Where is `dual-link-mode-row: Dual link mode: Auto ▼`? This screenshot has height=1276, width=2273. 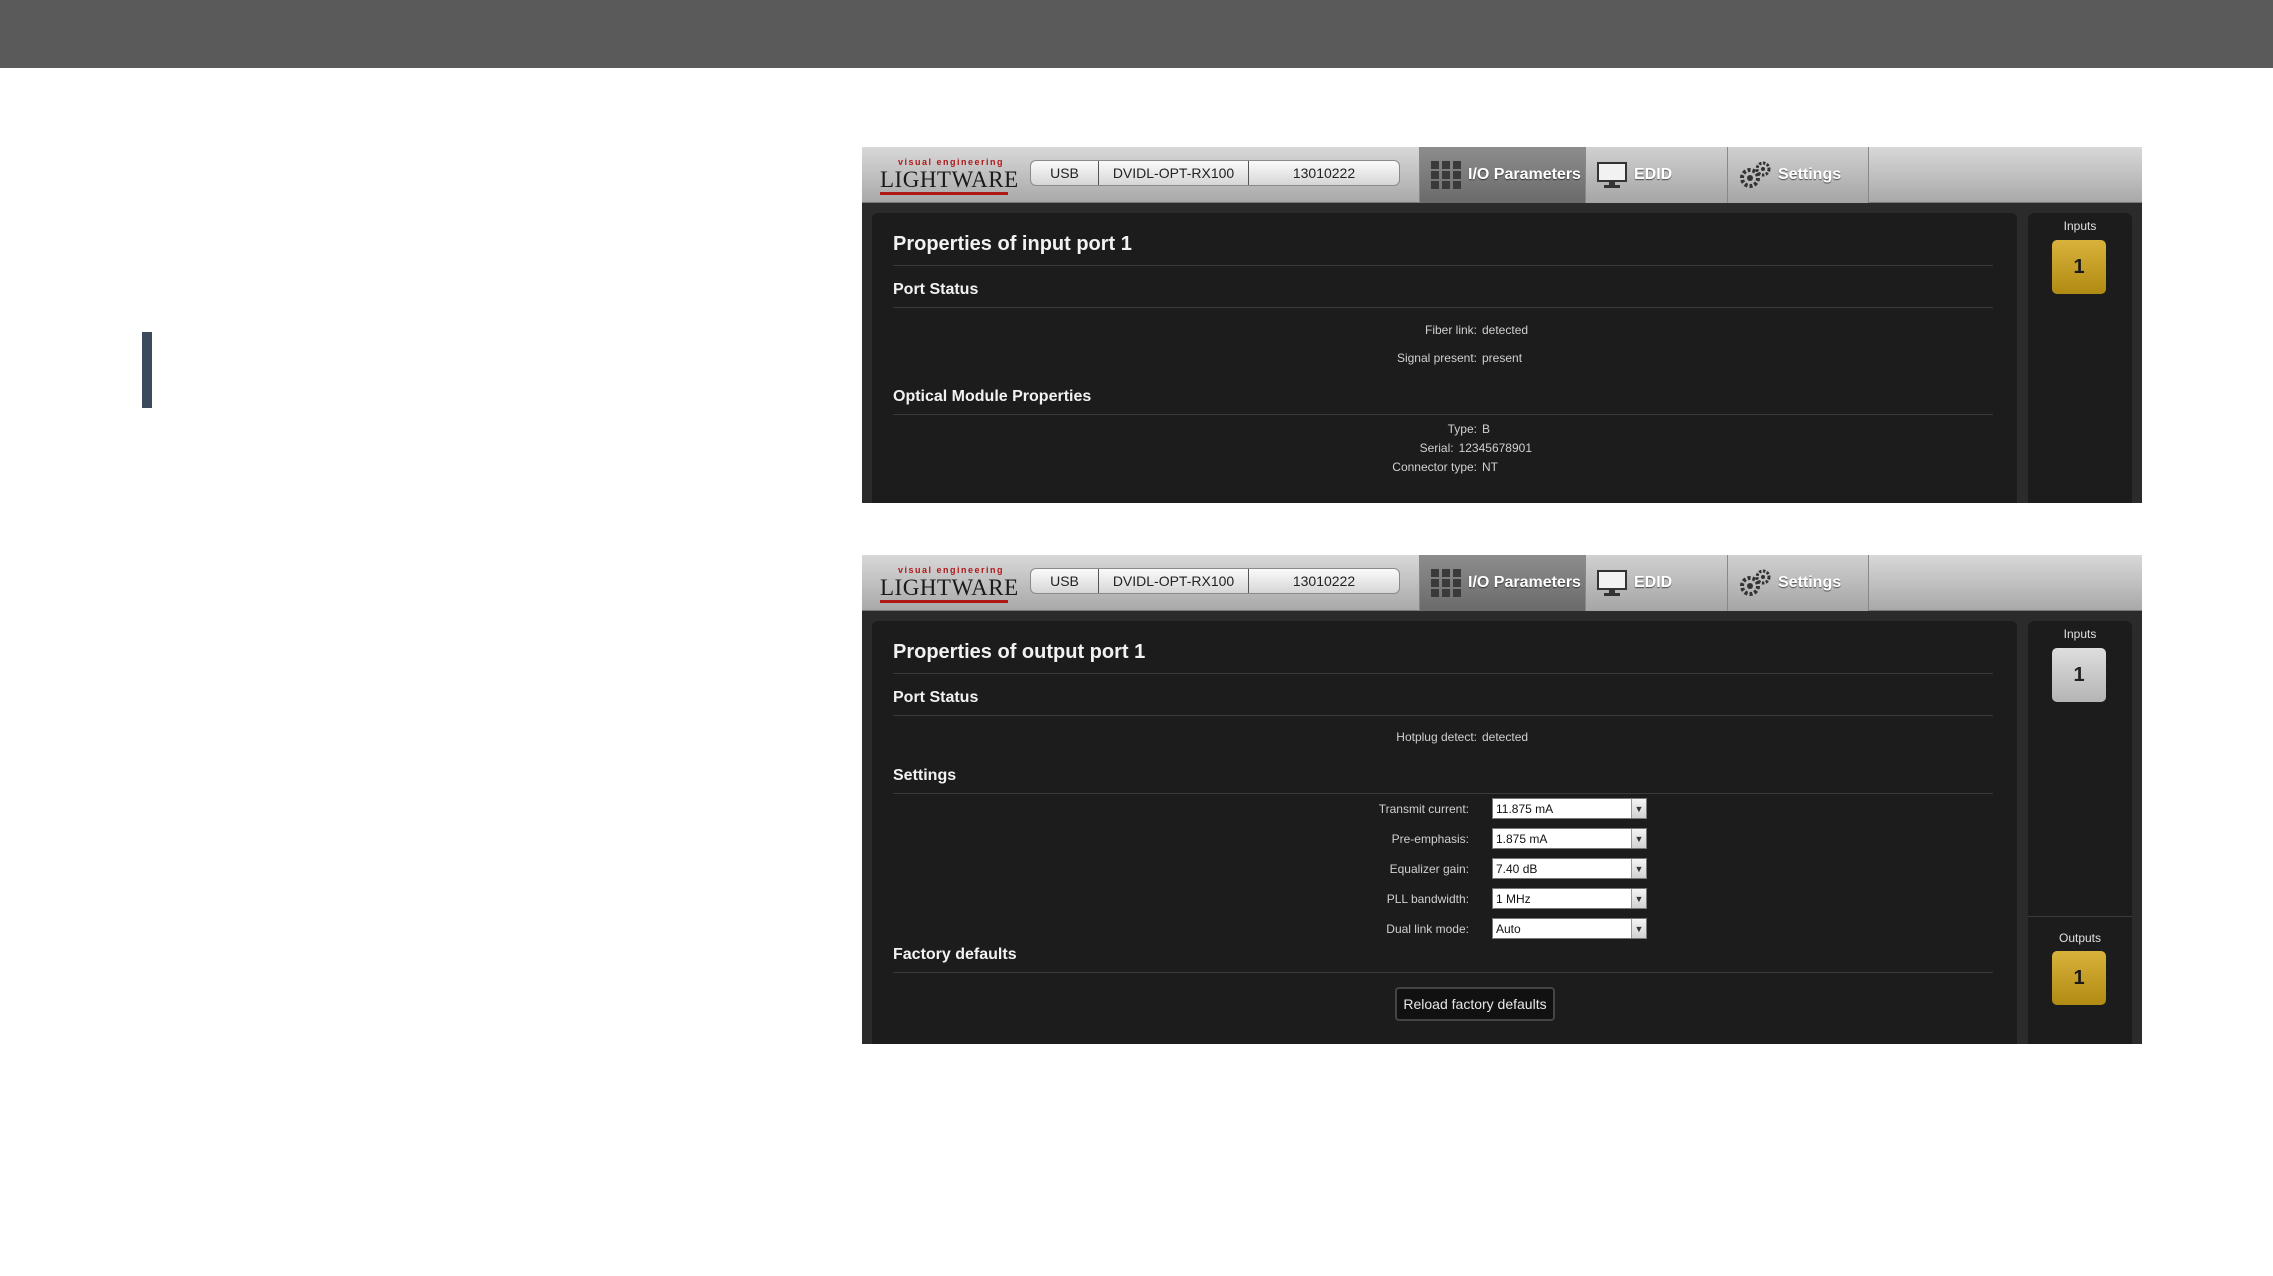 dual-link-mode-row: Dual link mode: Auto ▼ is located at coordinates (1442, 928).